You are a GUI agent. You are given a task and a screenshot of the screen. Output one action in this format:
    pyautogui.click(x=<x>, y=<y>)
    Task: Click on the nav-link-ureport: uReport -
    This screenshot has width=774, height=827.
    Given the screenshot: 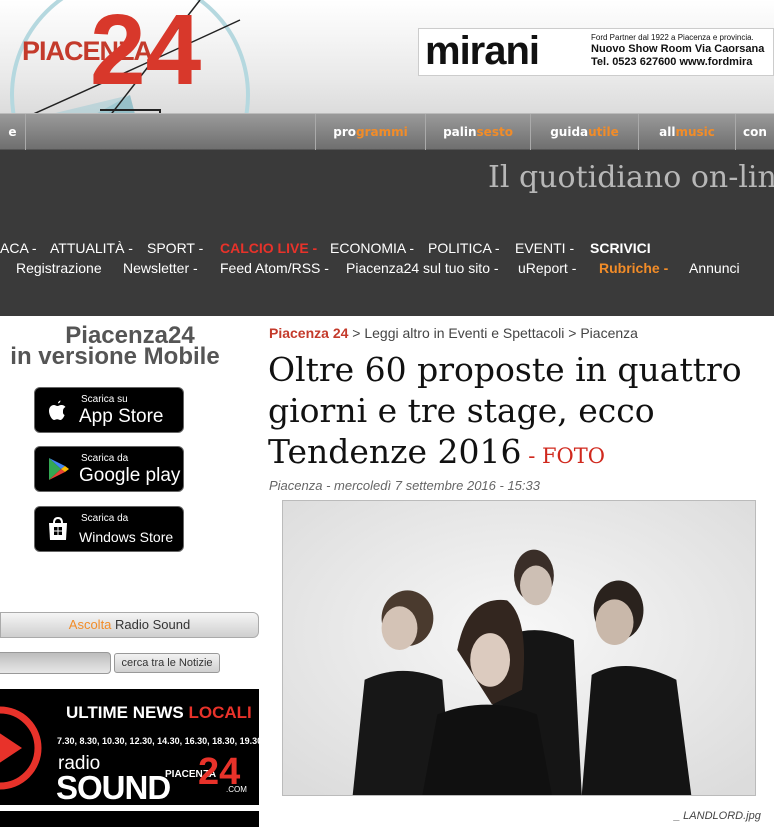 What is the action you would take?
    pyautogui.click(x=547, y=268)
    